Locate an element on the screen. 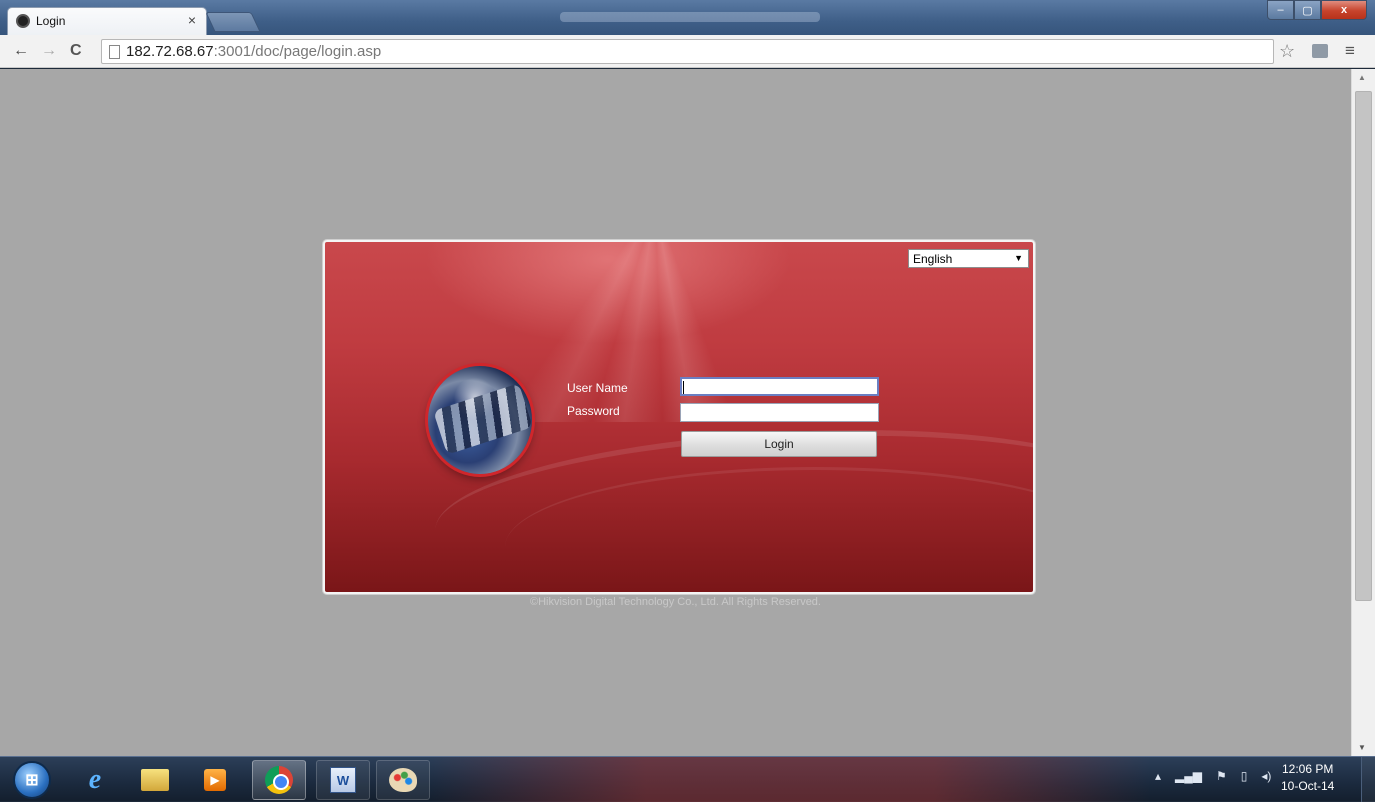  globe-image-band is located at coordinates (482, 419).